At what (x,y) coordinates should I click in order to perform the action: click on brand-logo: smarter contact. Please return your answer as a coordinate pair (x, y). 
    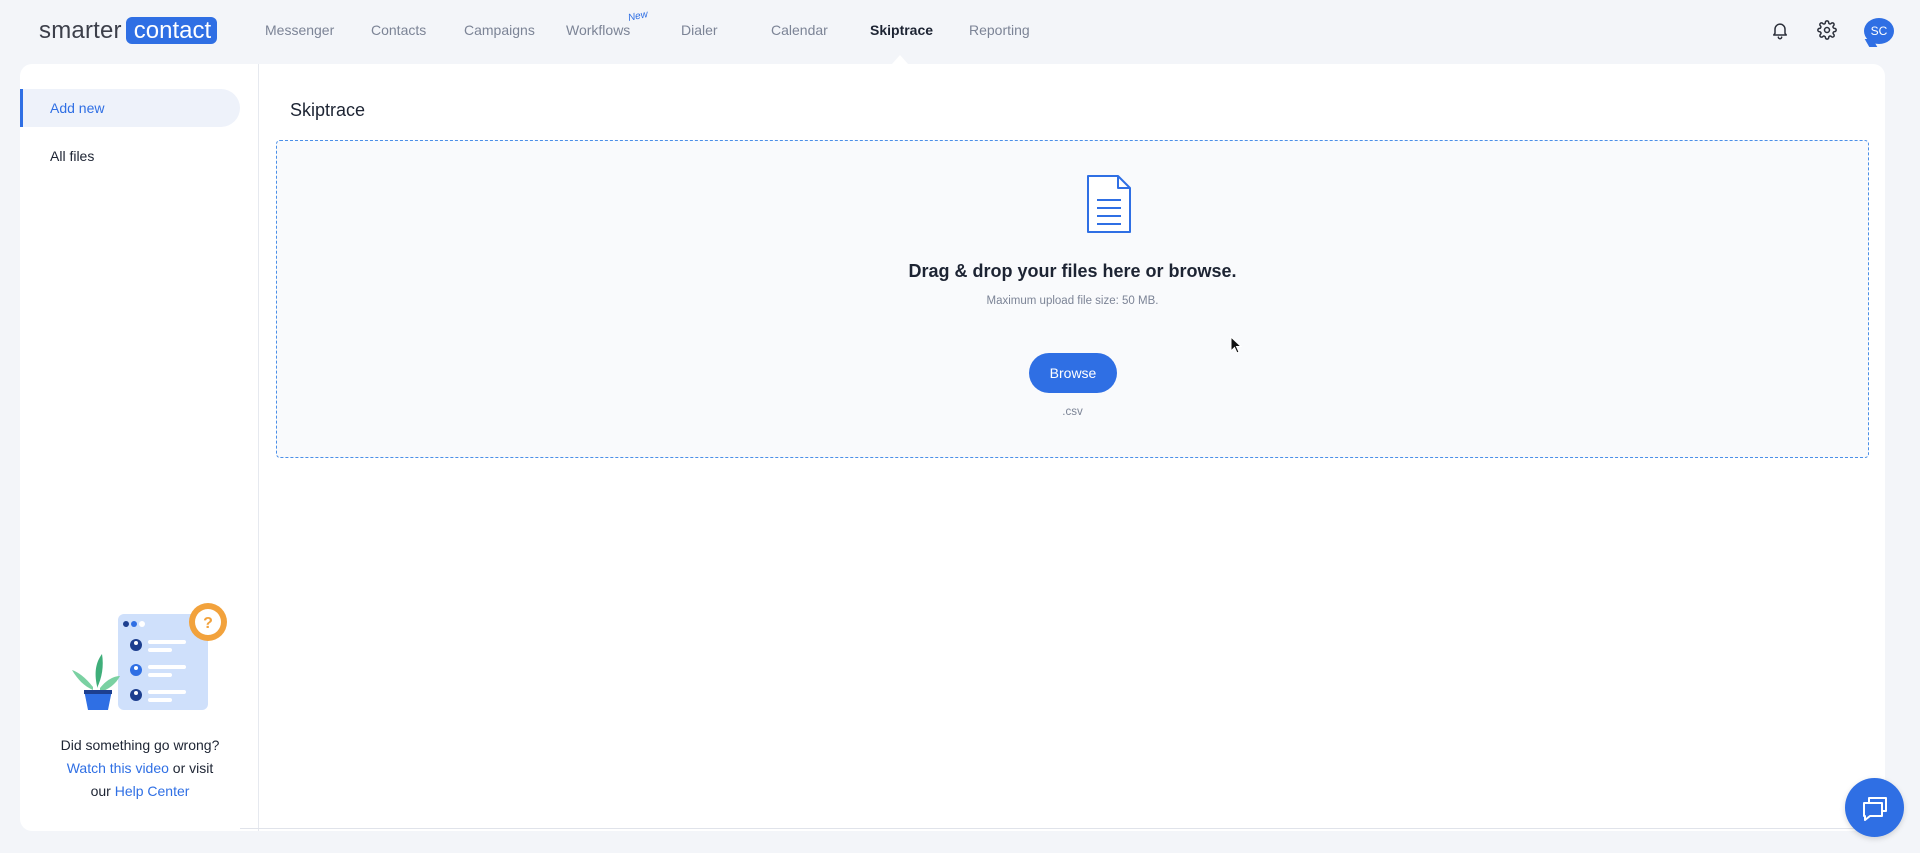
    Looking at the image, I should click on (128, 30).